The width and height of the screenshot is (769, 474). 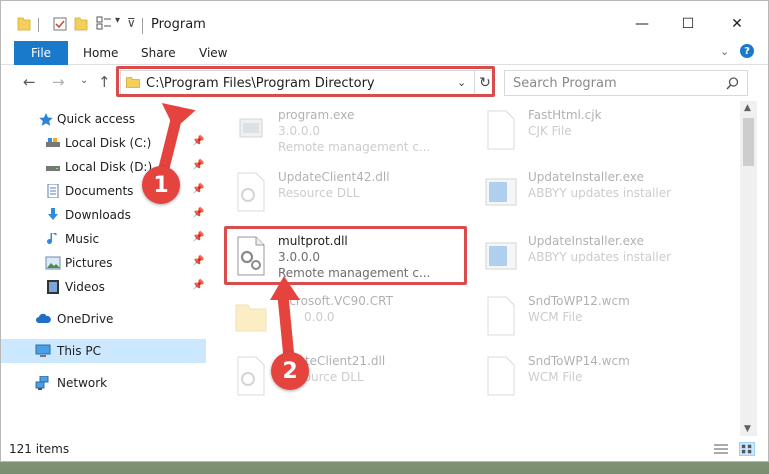 I want to click on callout-2: 2, so click(x=290, y=371).